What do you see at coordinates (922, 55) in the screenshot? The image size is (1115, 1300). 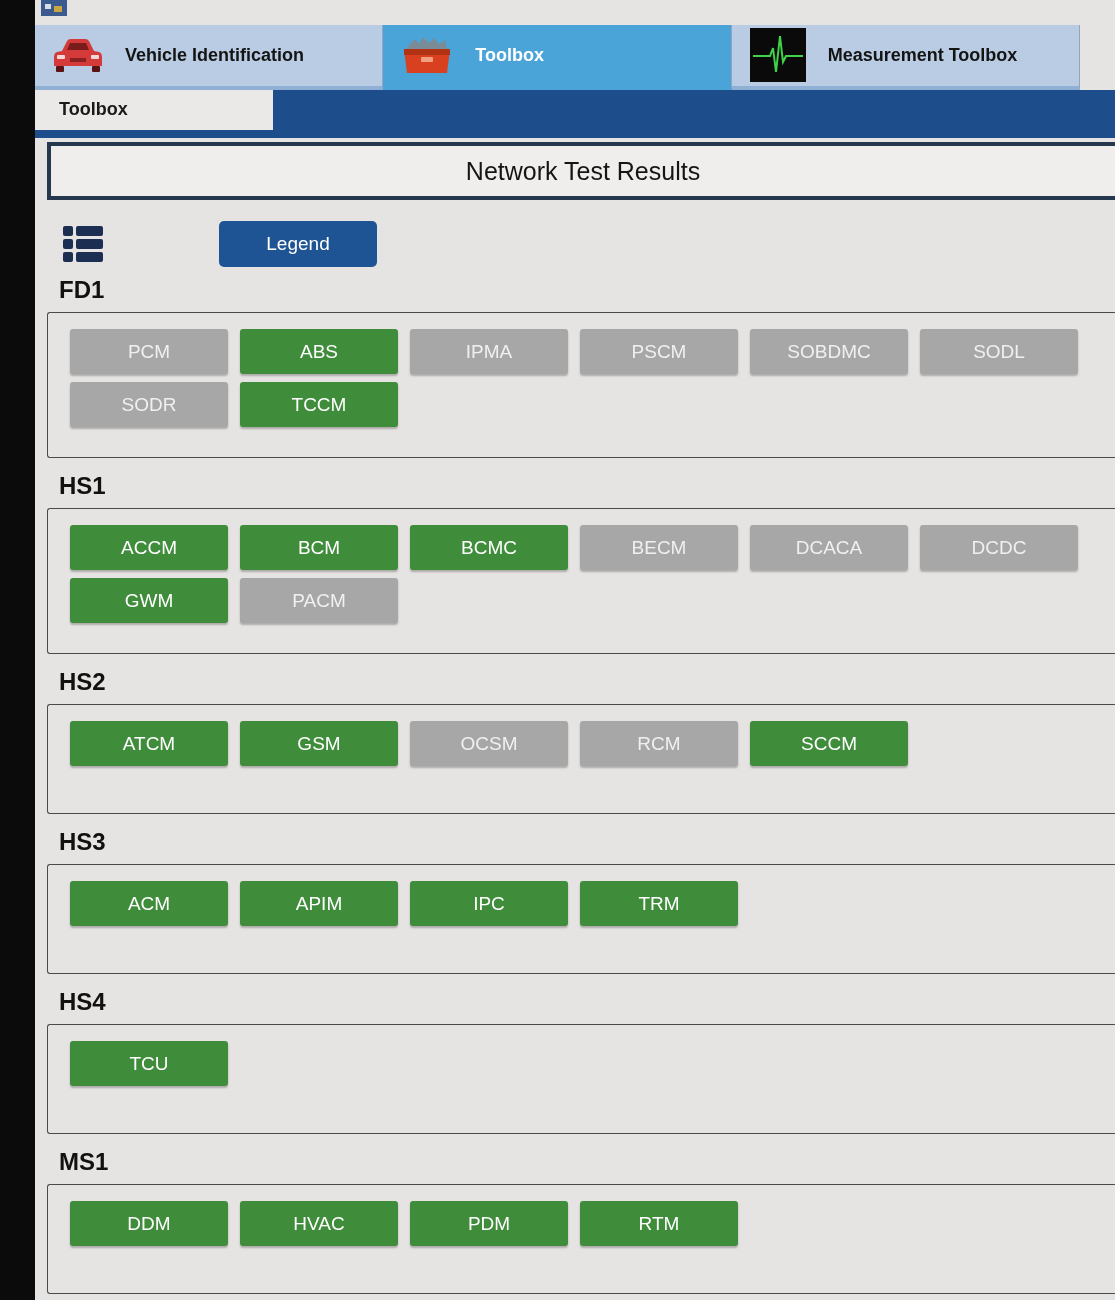 I see `tab-label: Measurement Toolbox` at bounding box center [922, 55].